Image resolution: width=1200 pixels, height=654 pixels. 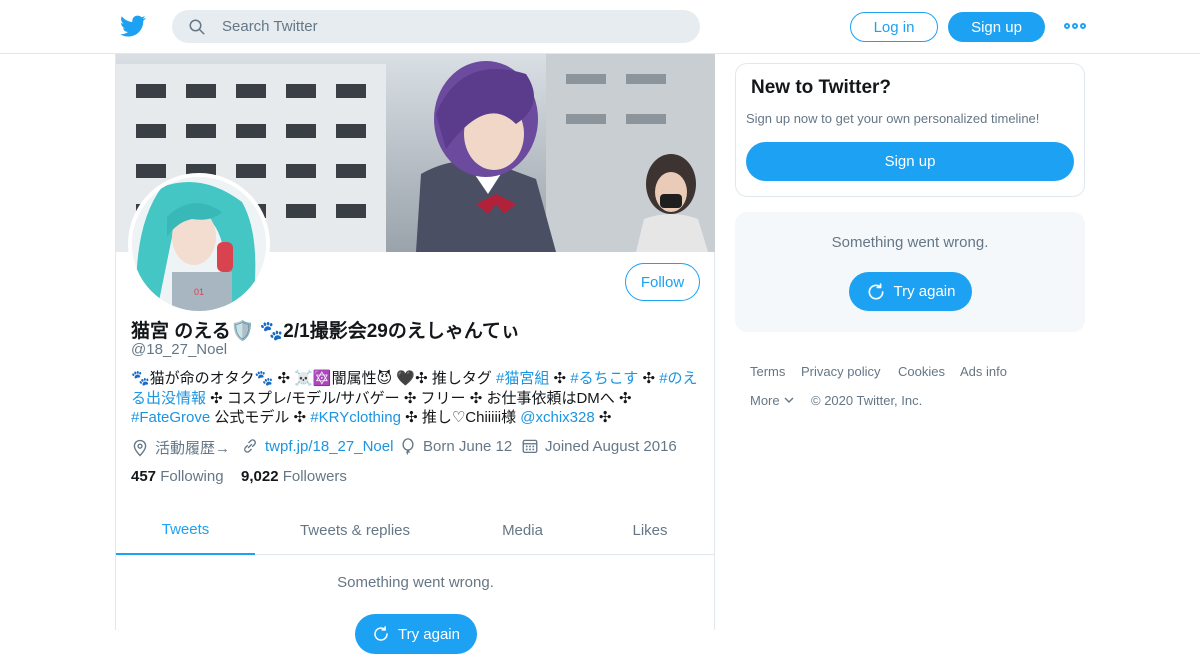 I want to click on search-box, so click(x=436, y=26).